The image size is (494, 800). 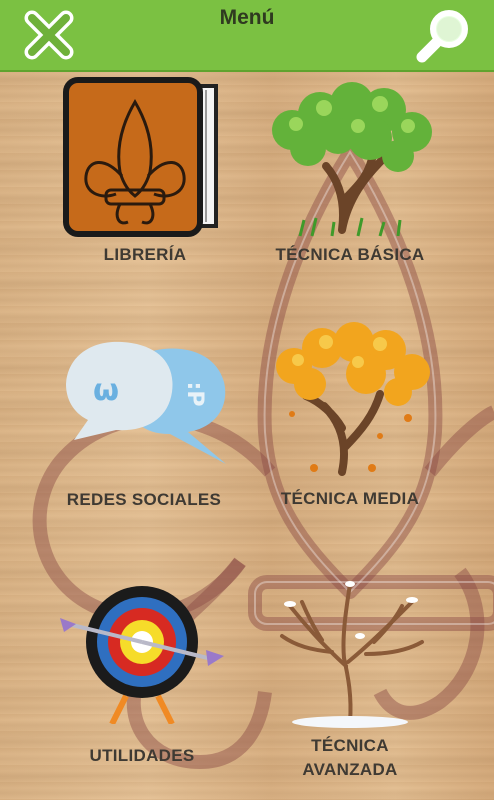 What do you see at coordinates (145, 254) in the screenshot?
I see `menu-label: LIBRERÍA` at bounding box center [145, 254].